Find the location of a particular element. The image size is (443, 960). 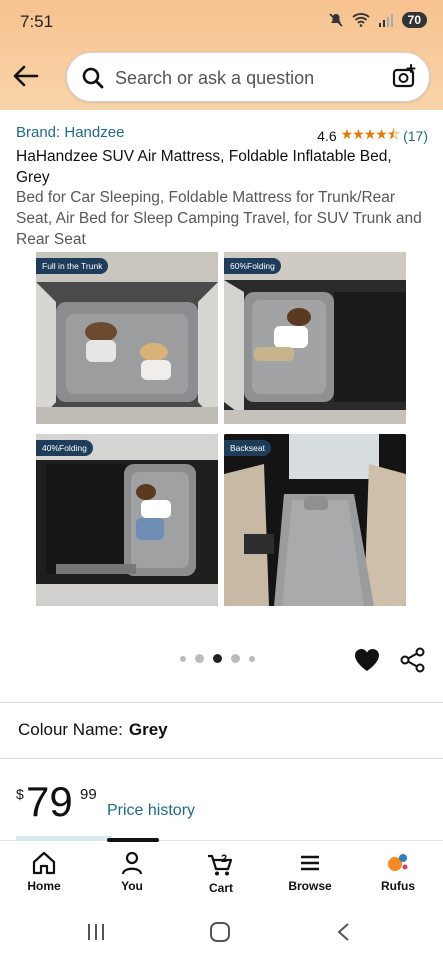

star-rating-icon: ★★★★⯪ is located at coordinates (370, 134).